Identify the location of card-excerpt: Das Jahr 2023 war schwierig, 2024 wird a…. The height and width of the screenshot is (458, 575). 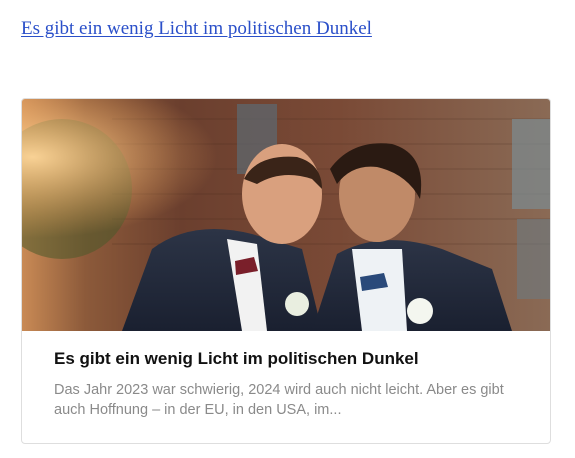
(279, 400).